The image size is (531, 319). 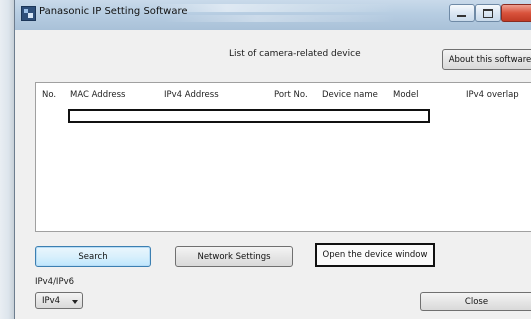 I want to click on app-icon, so click(x=28, y=13).